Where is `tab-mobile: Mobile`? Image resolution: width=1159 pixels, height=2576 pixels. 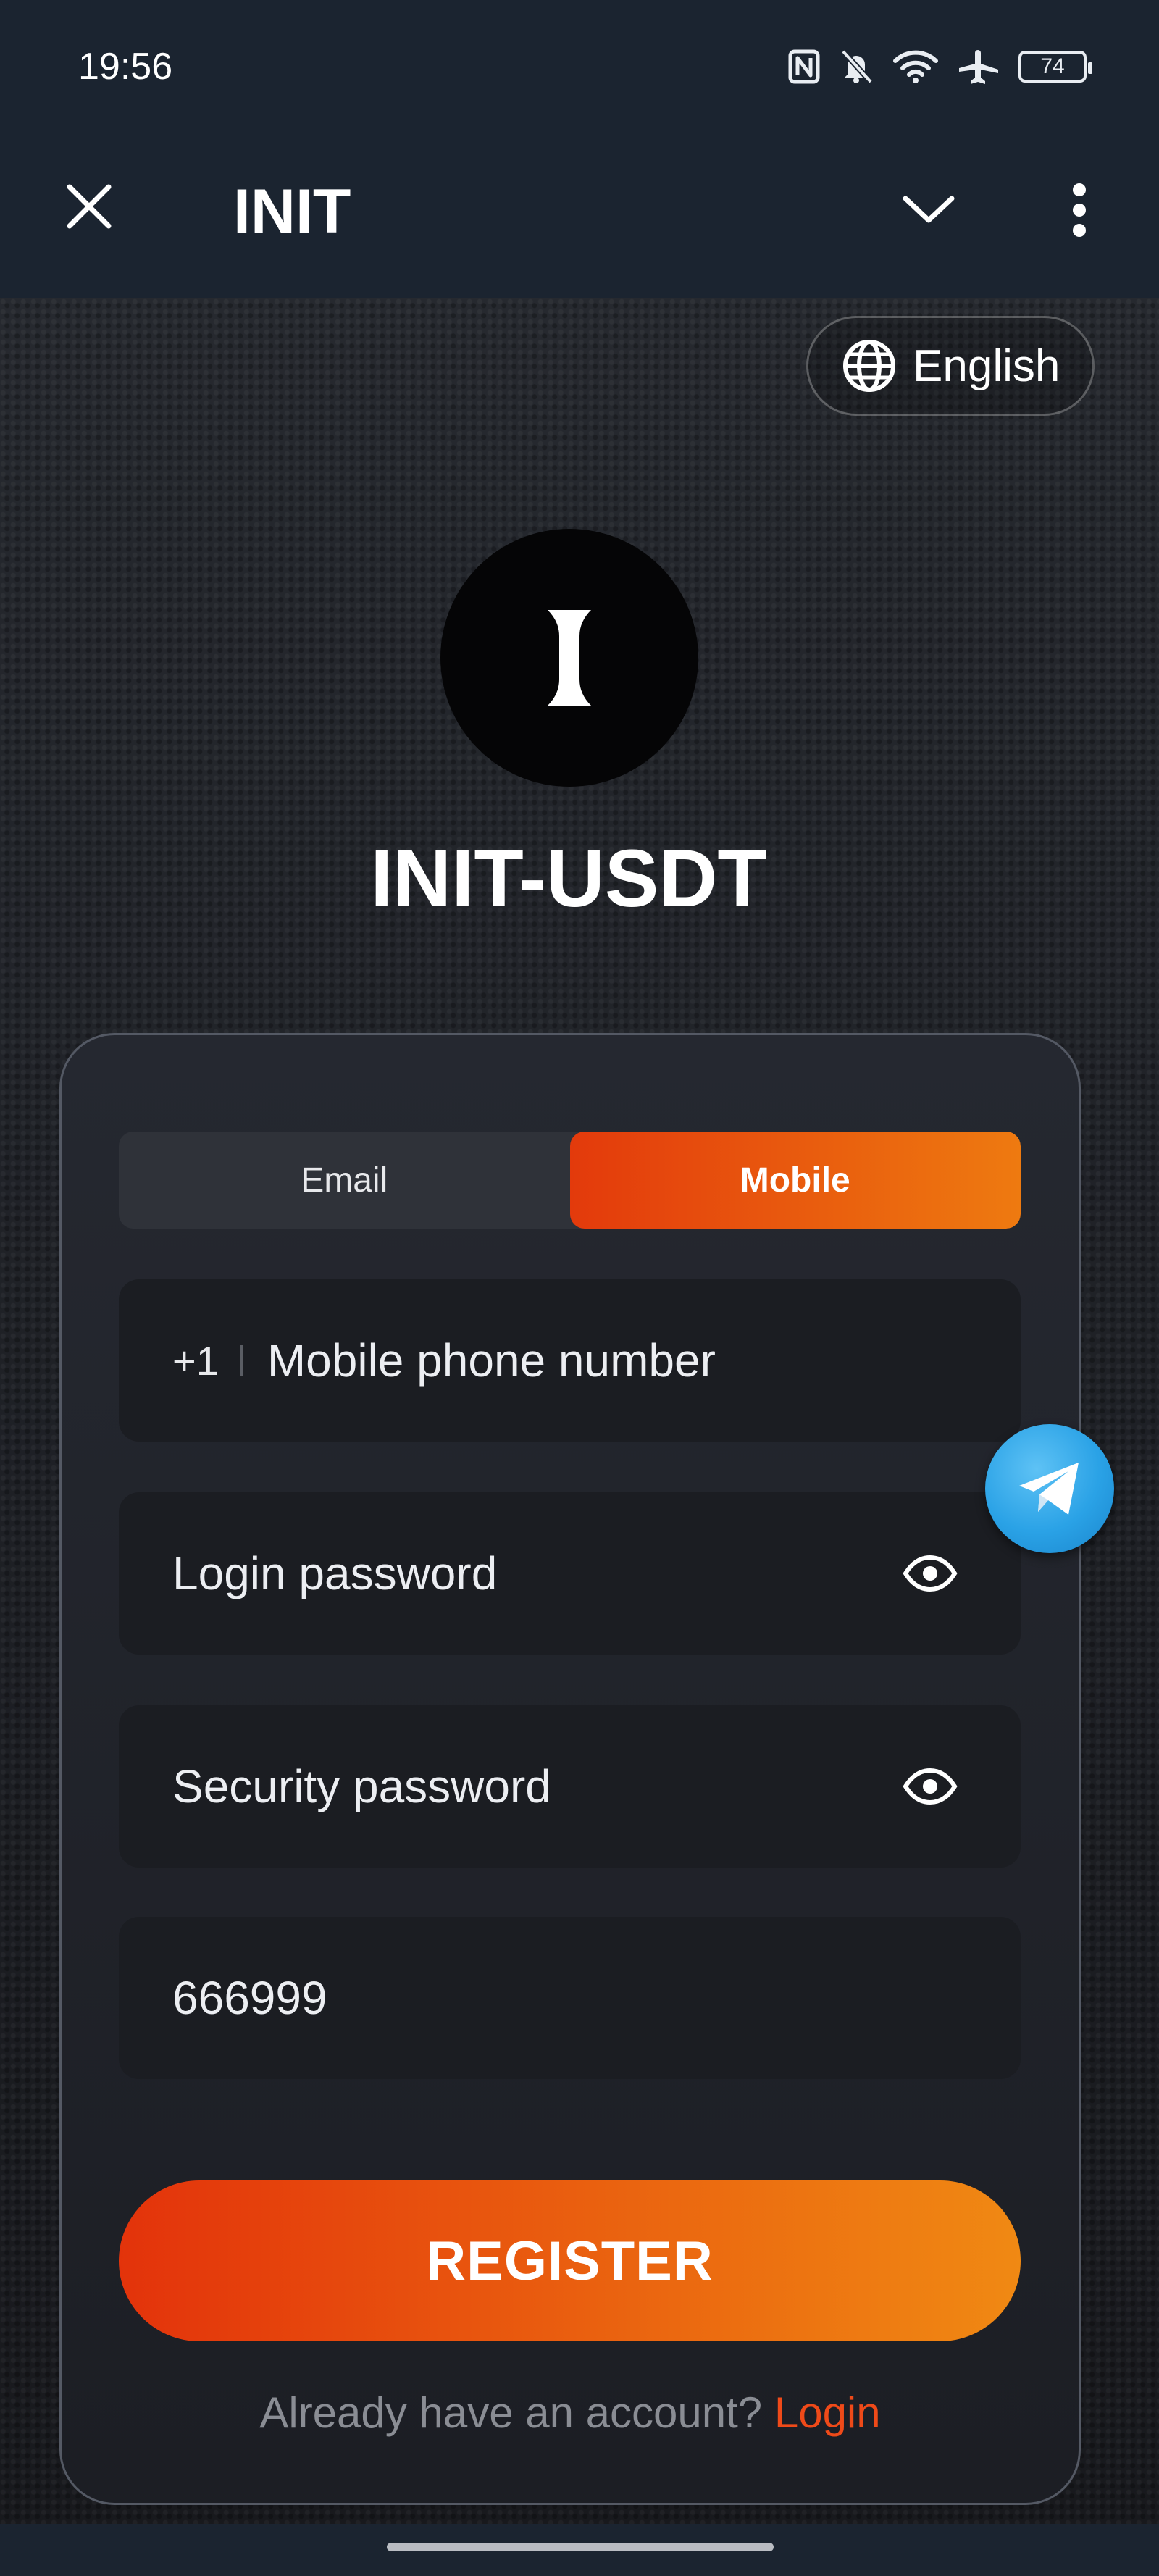
tab-mobile: Mobile is located at coordinates (795, 1180).